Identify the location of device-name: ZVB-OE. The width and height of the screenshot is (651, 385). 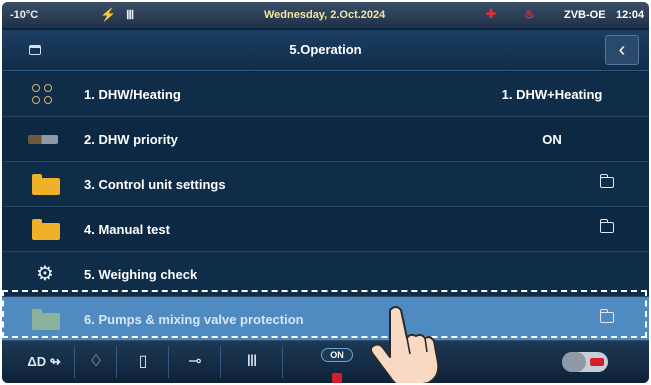
(585, 15).